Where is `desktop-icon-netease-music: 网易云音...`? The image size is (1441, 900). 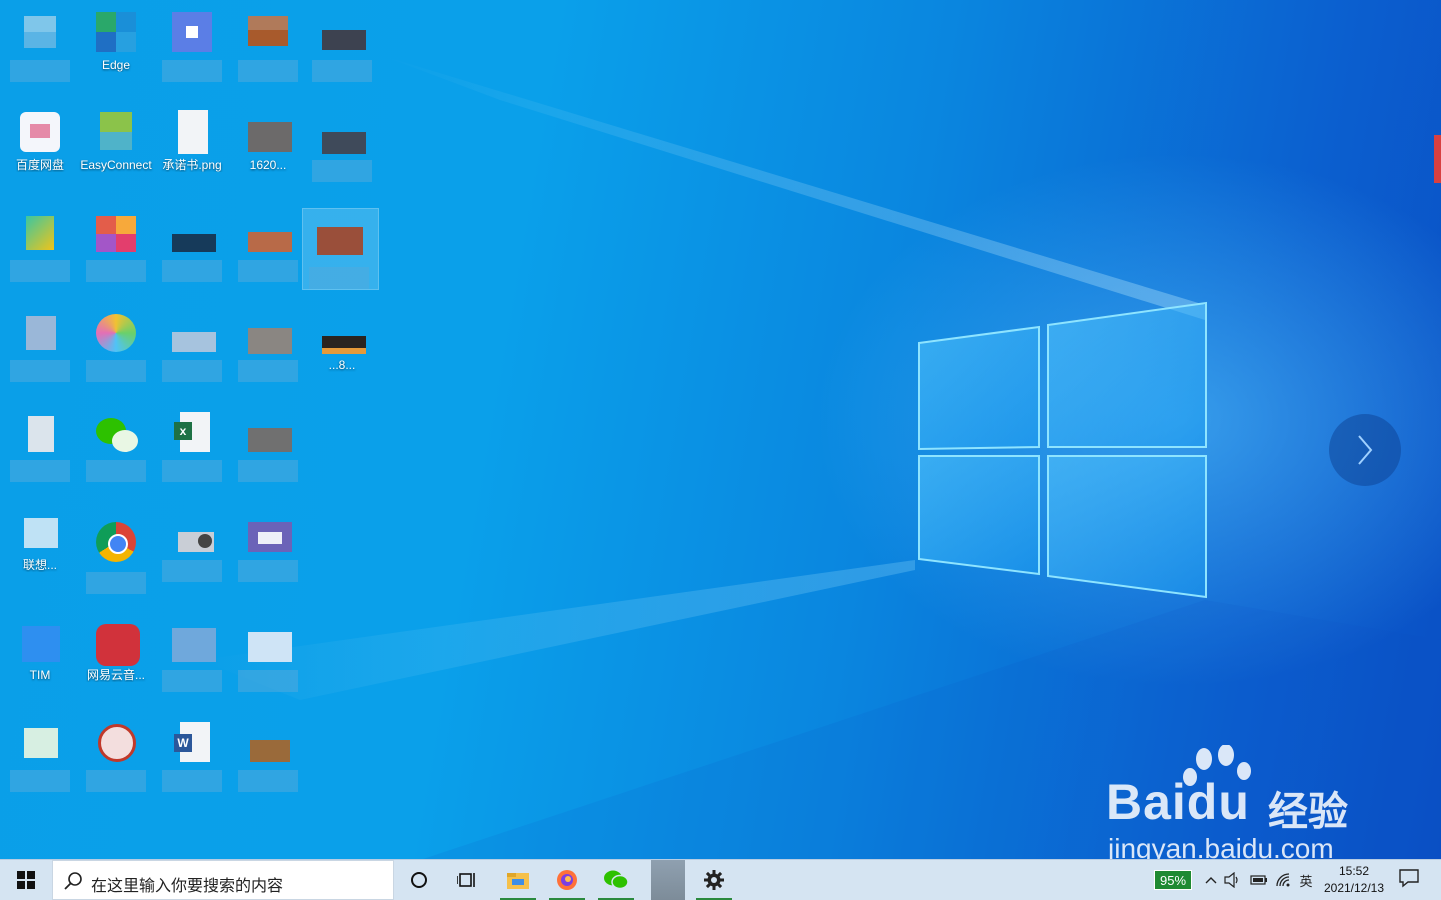 desktop-icon-netease-music: 网易云音... is located at coordinates (116, 657).